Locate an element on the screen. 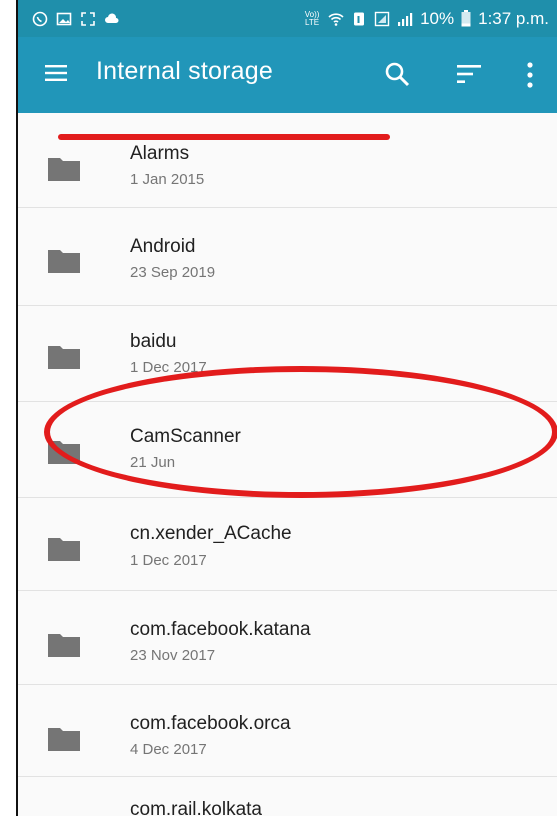 The width and height of the screenshot is (557, 816). cloud-icon is located at coordinates (112, 17).